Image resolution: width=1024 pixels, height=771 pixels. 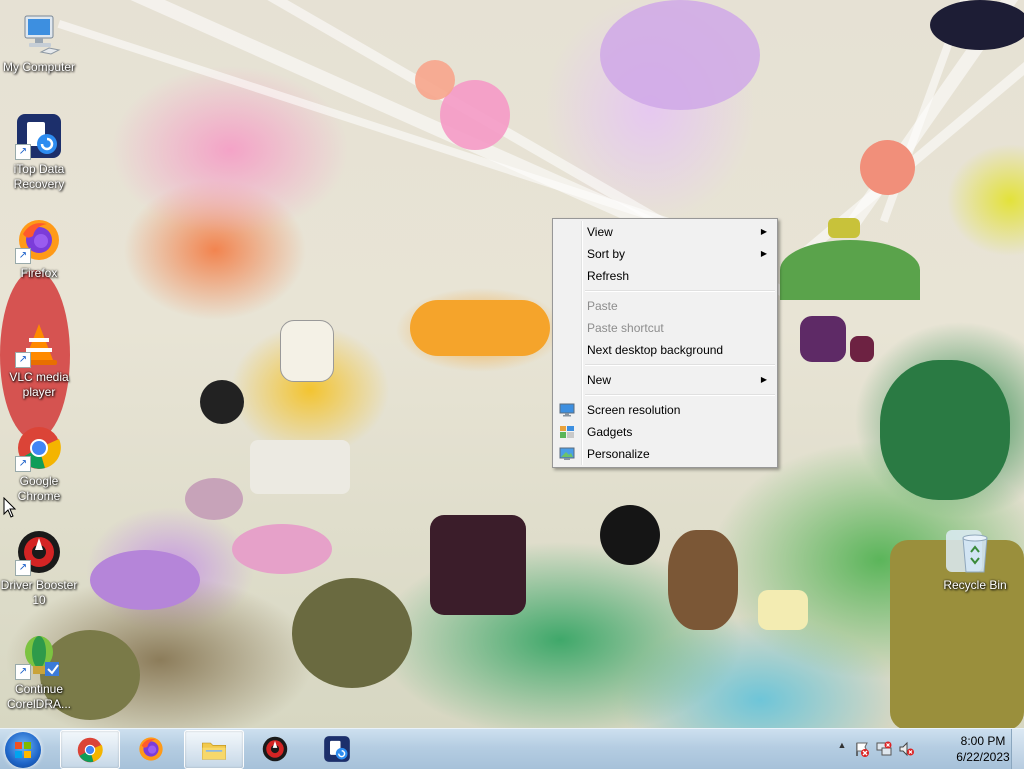 I want to click on clock-time: 8:00 PM, so click(x=983, y=741).